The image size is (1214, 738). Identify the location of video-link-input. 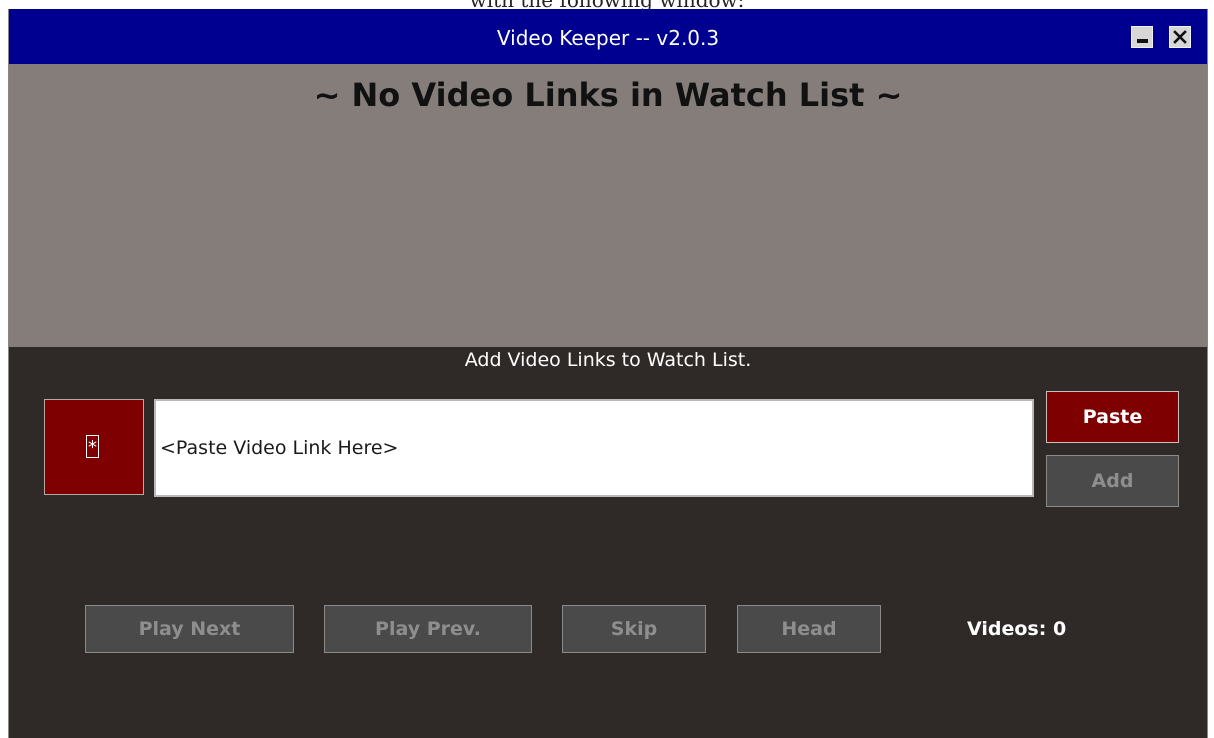
(594, 448).